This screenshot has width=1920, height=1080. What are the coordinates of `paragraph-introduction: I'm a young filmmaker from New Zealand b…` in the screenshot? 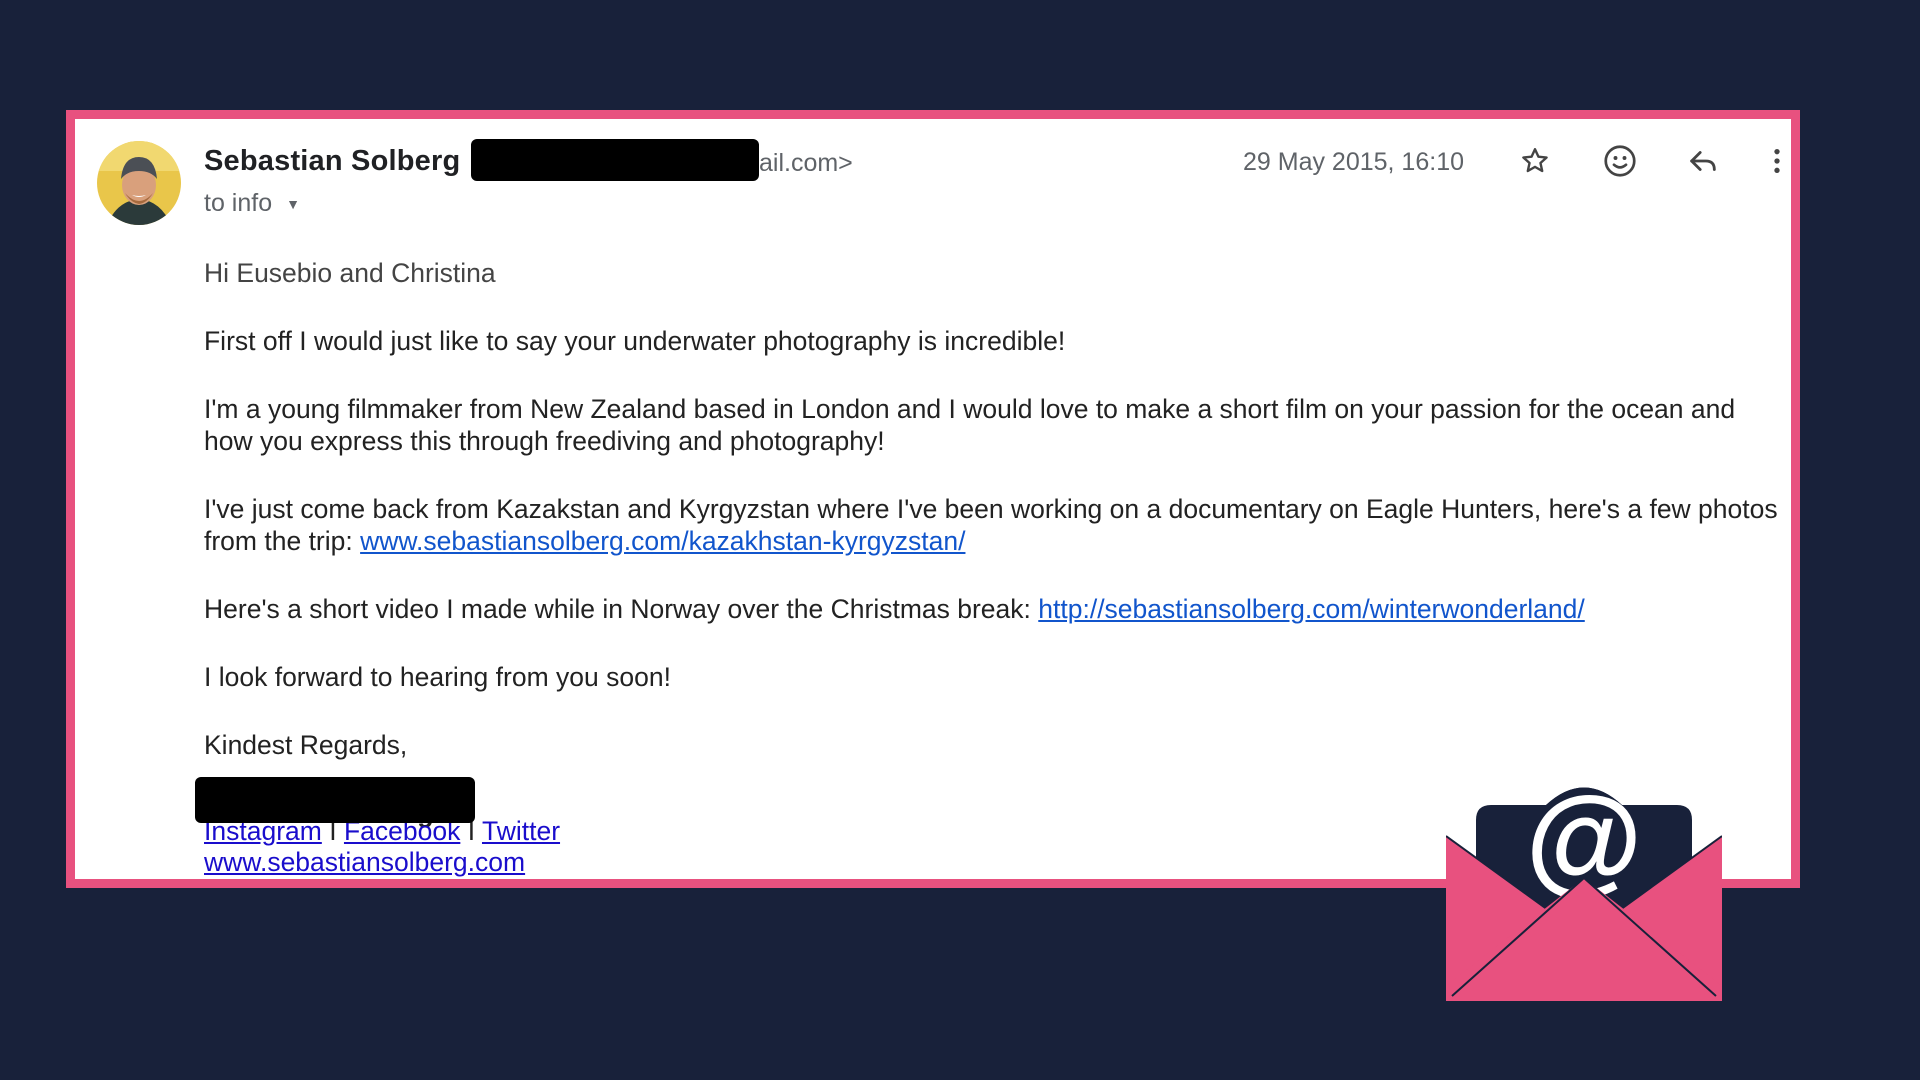 It's located at (970, 425).